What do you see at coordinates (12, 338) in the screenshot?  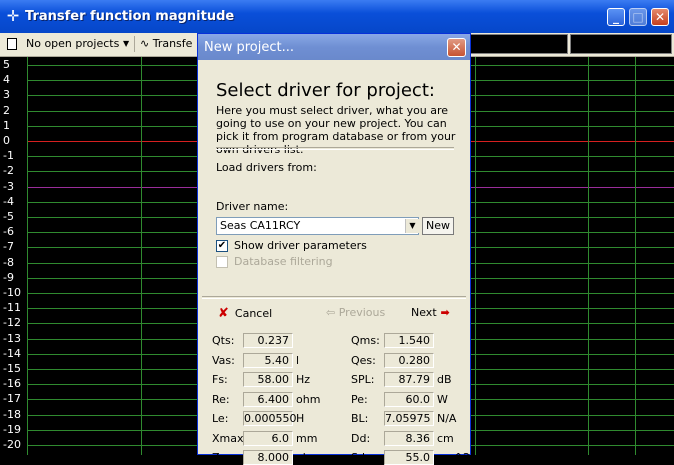 I see `y-tick-label: -13` at bounding box center [12, 338].